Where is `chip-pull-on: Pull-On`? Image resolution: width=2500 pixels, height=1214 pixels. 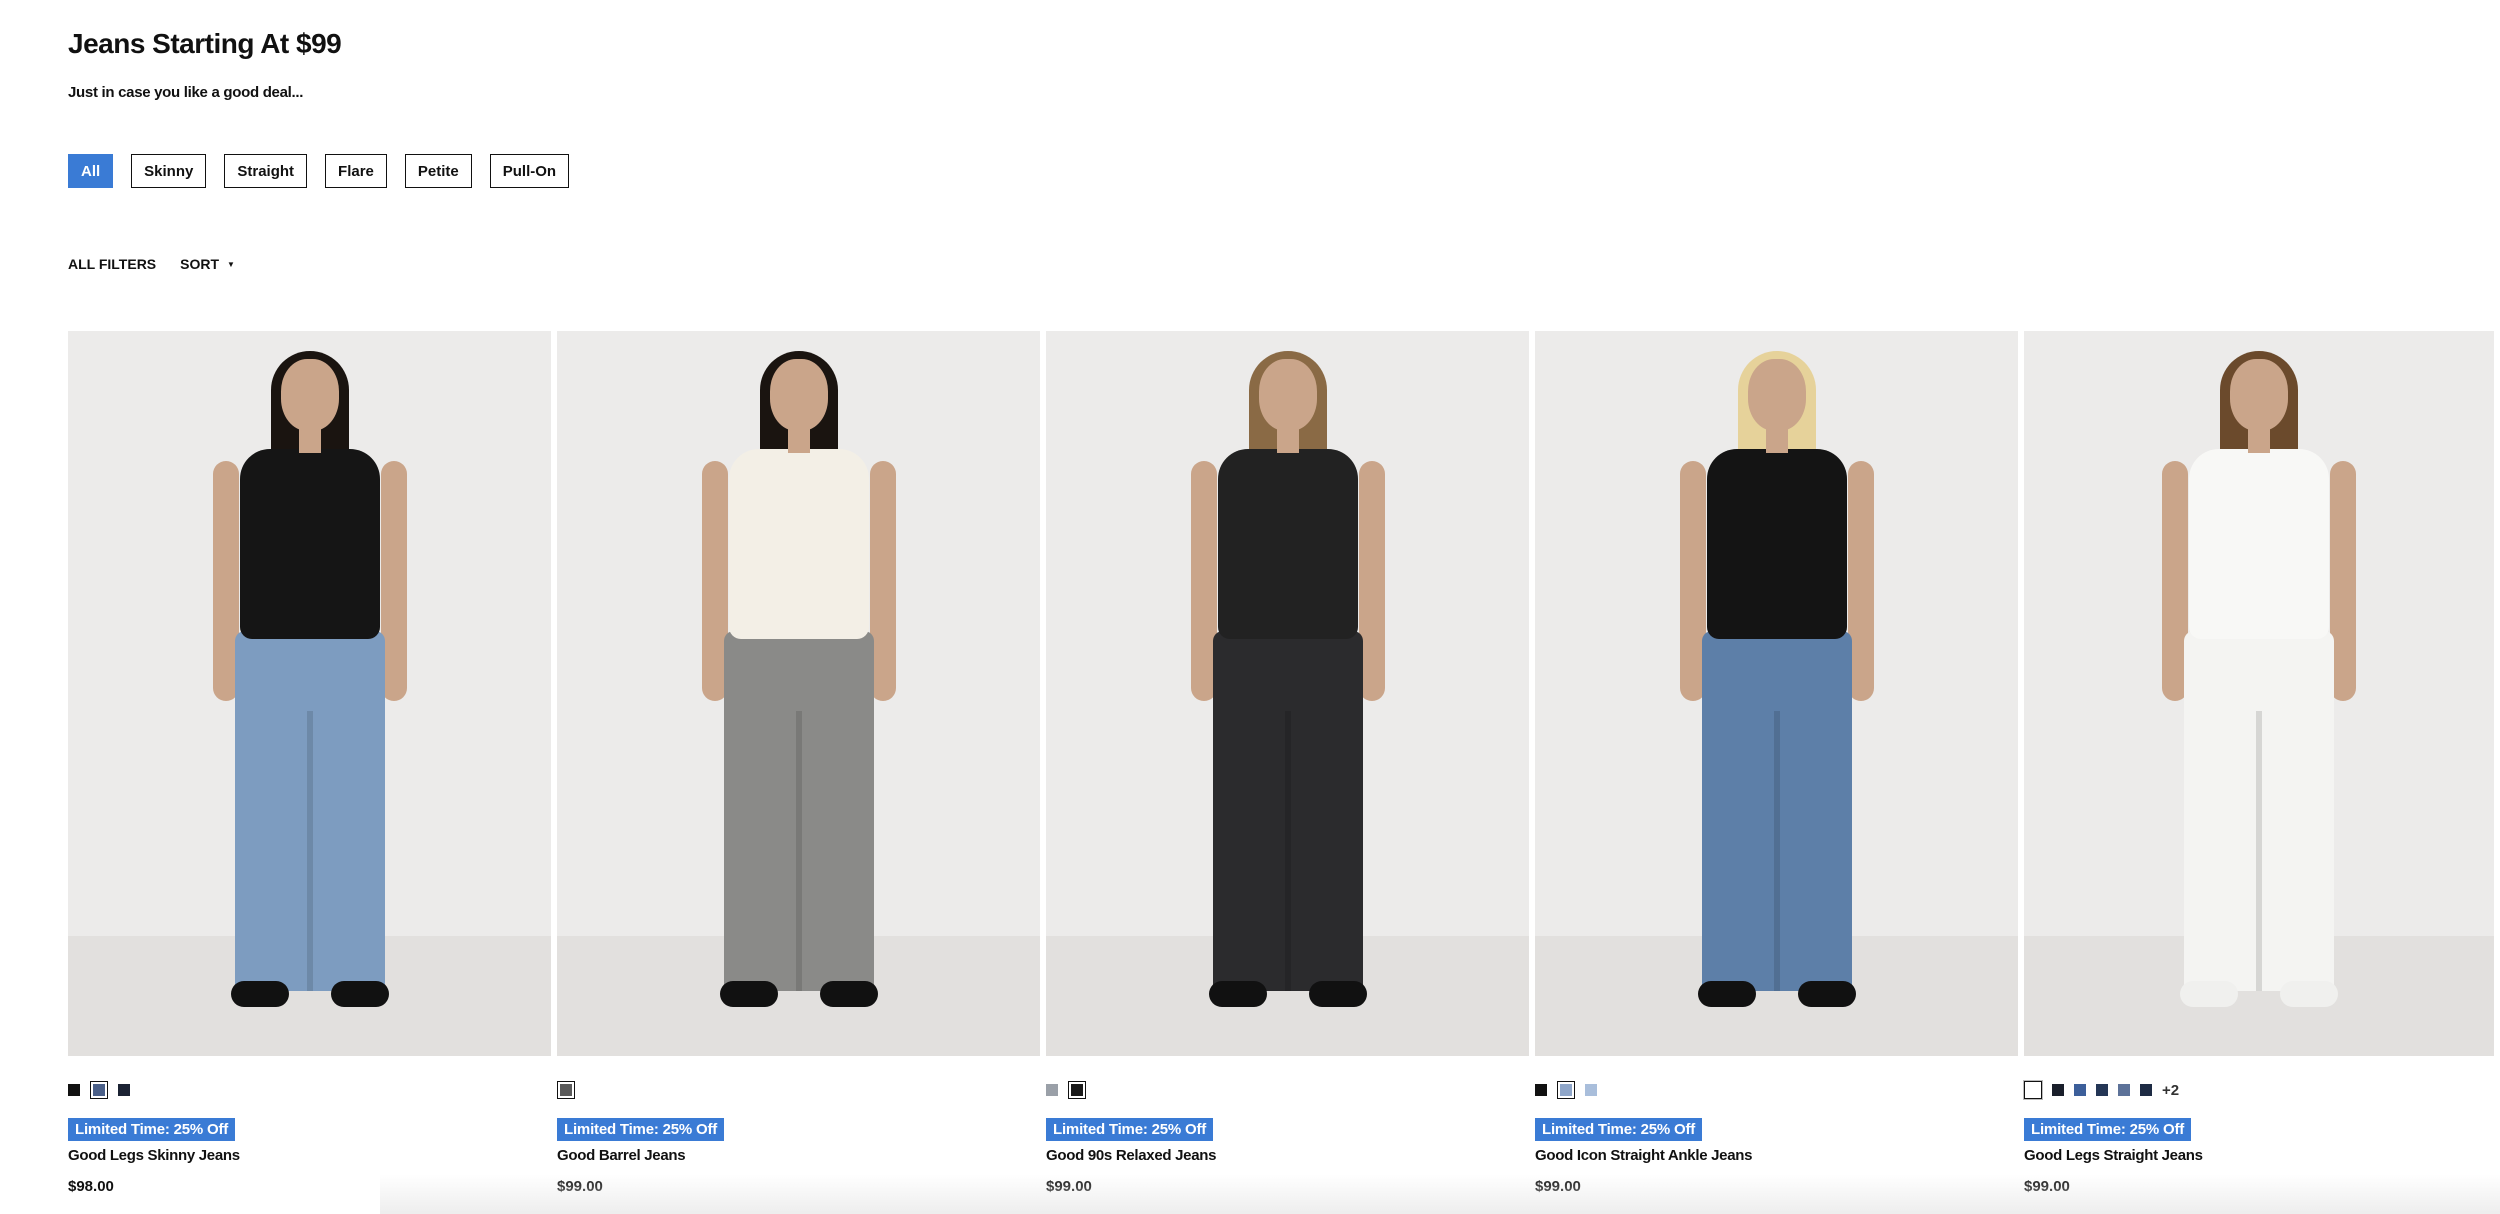
chip-pull-on: Pull-On is located at coordinates (529, 171).